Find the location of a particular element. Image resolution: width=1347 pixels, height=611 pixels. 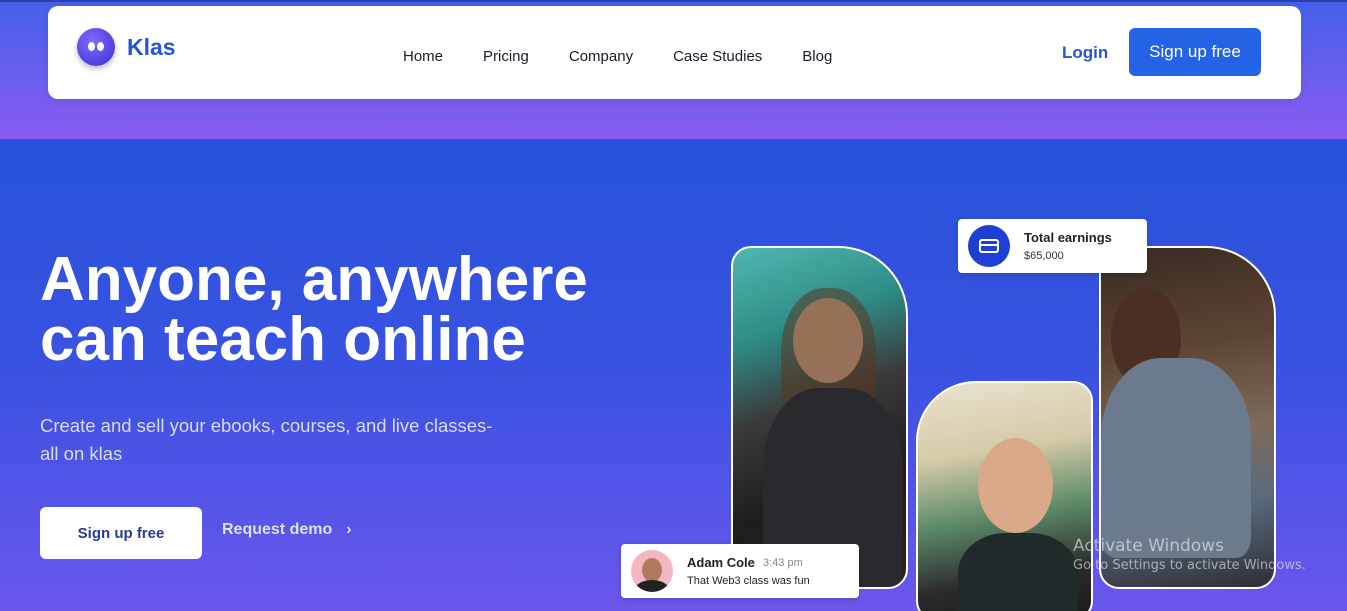

nav-link-case-studies: Case Studies is located at coordinates (717, 56).